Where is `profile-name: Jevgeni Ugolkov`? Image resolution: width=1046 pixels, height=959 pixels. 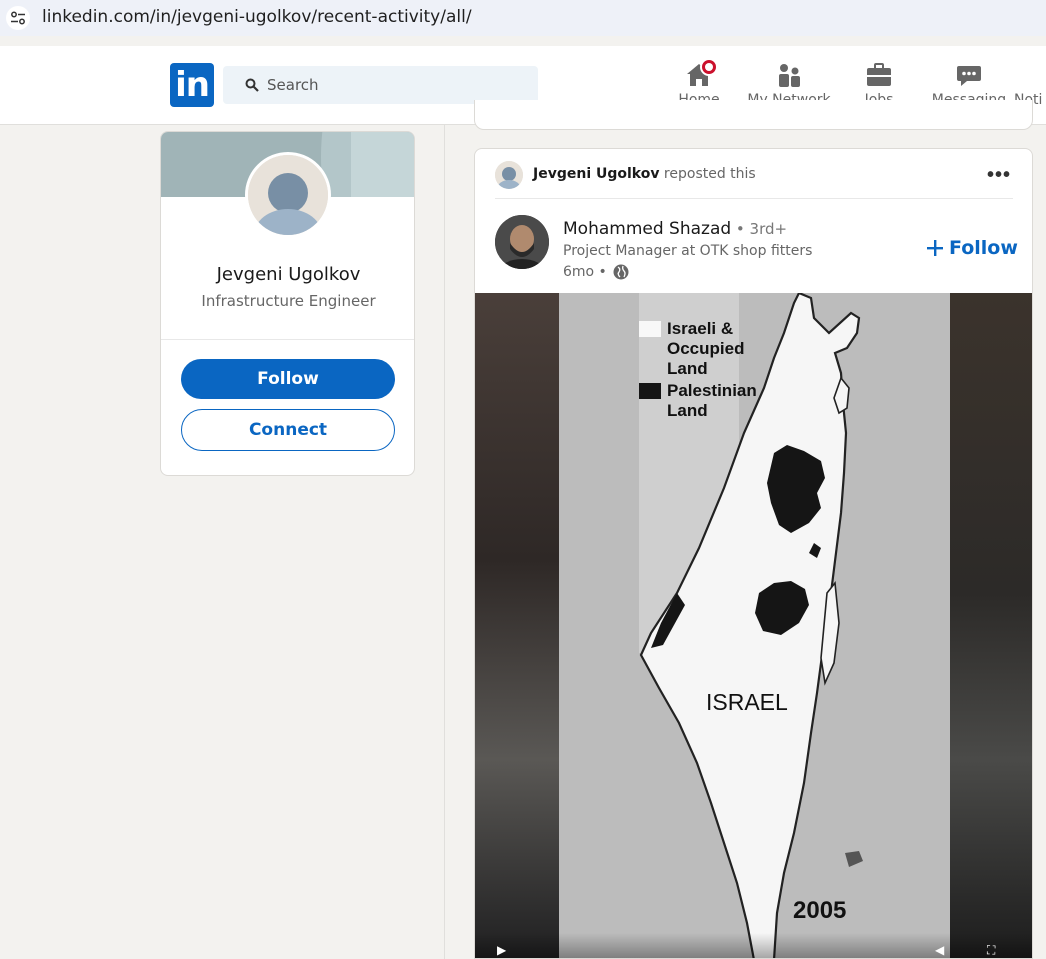 profile-name: Jevgeni Ugolkov is located at coordinates (287, 274).